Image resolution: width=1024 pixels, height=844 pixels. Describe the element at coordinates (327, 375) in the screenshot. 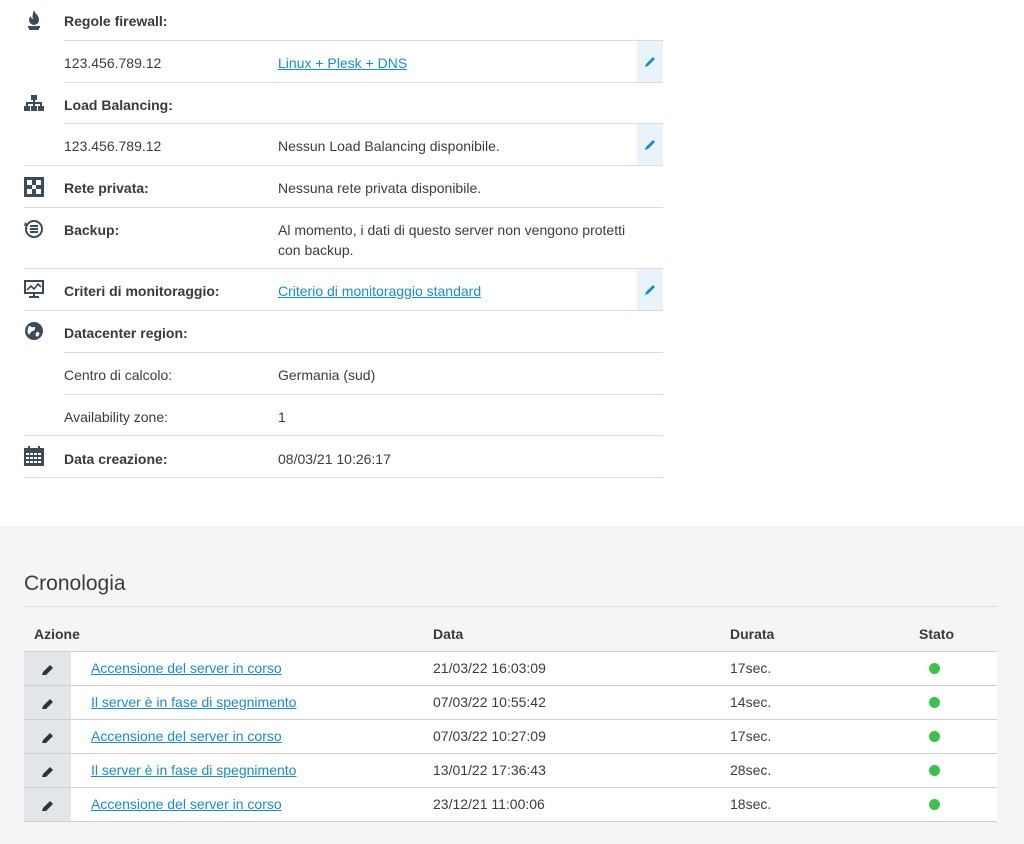

I see `datacenter-center-value: Germania (sud)` at that location.